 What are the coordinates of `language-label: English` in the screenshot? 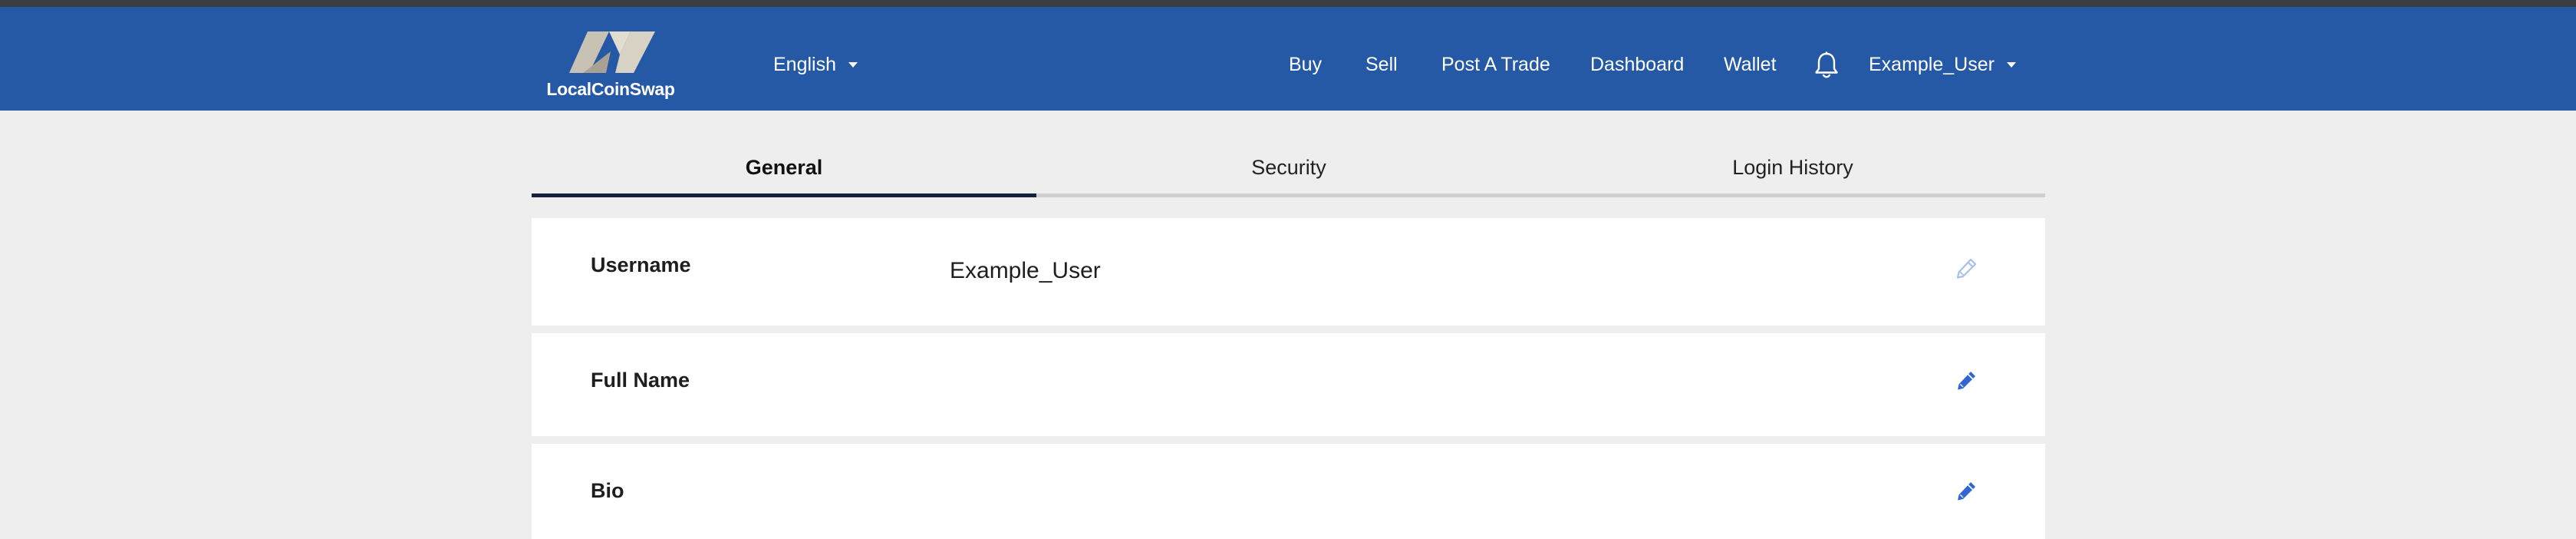 It's located at (804, 64).